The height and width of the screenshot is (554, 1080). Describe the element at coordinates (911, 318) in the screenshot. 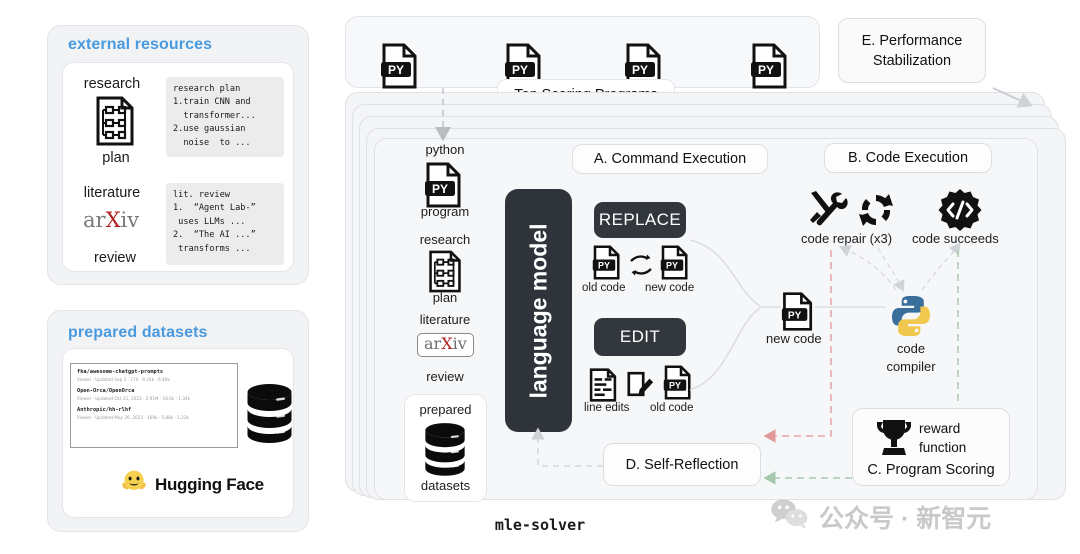

I see `python-logo-icon` at that location.